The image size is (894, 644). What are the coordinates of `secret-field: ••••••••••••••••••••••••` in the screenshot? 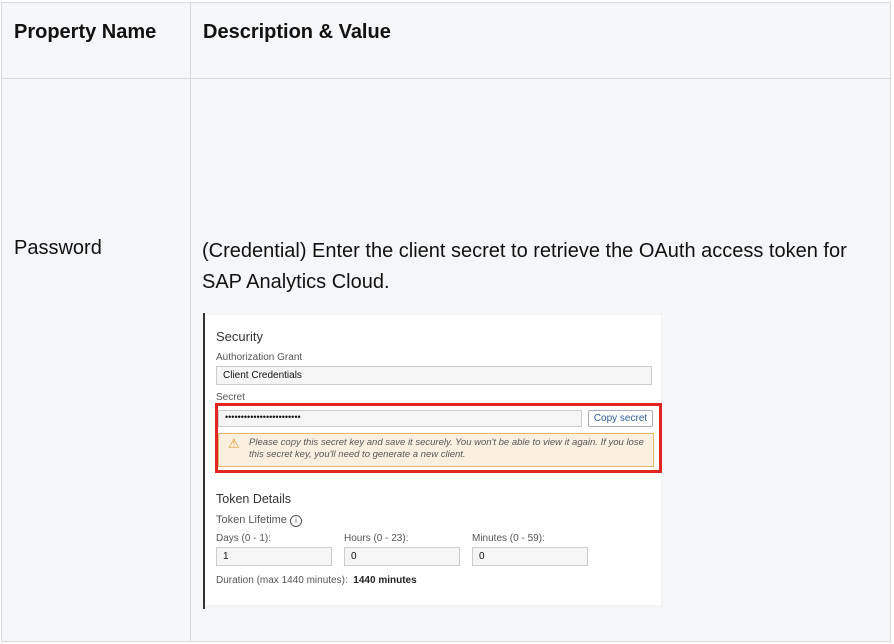 It's located at (400, 418).